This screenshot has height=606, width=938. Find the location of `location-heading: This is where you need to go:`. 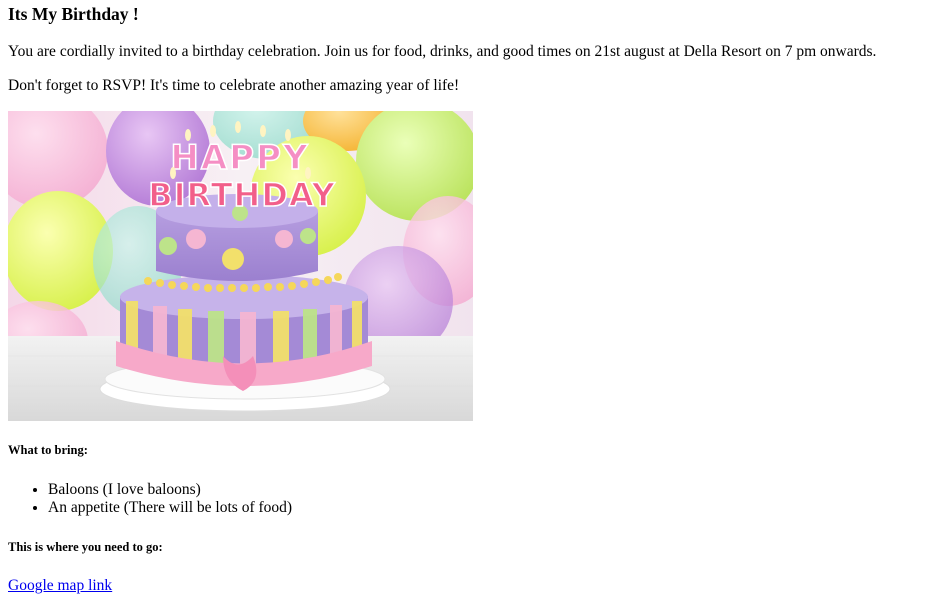

location-heading: This is where you need to go: is located at coordinates (85, 547).